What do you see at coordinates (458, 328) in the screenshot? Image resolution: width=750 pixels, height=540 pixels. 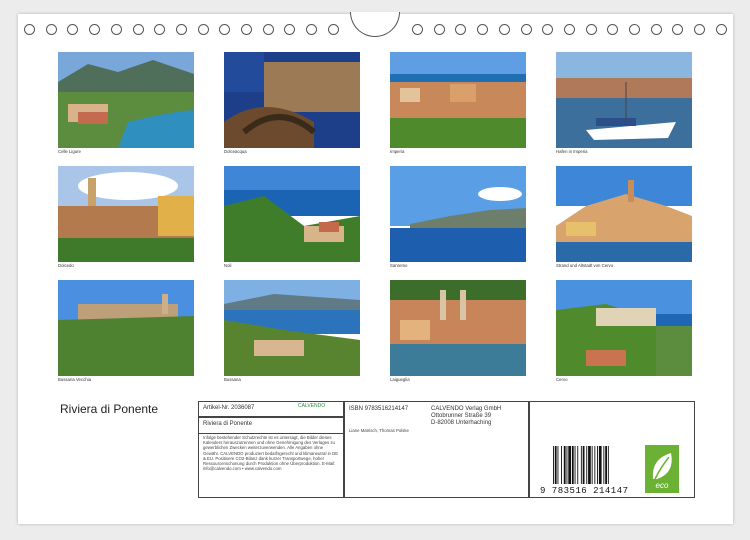 I see `photo-laigueglia` at bounding box center [458, 328].